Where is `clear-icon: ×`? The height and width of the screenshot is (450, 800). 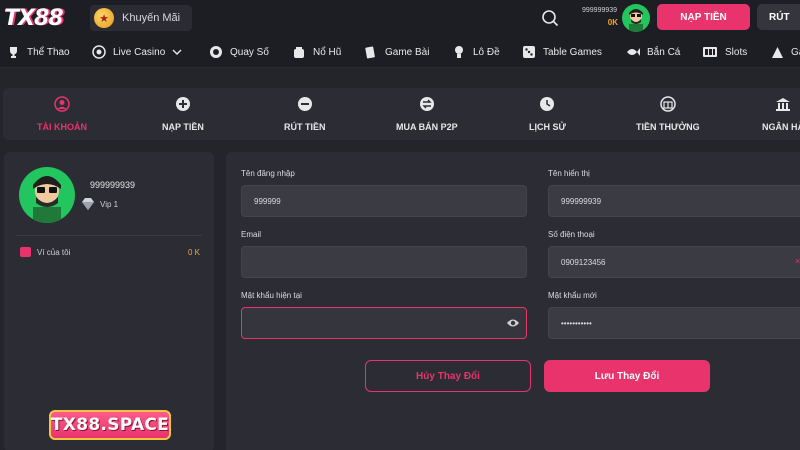
clear-icon: × is located at coordinates (797, 262).